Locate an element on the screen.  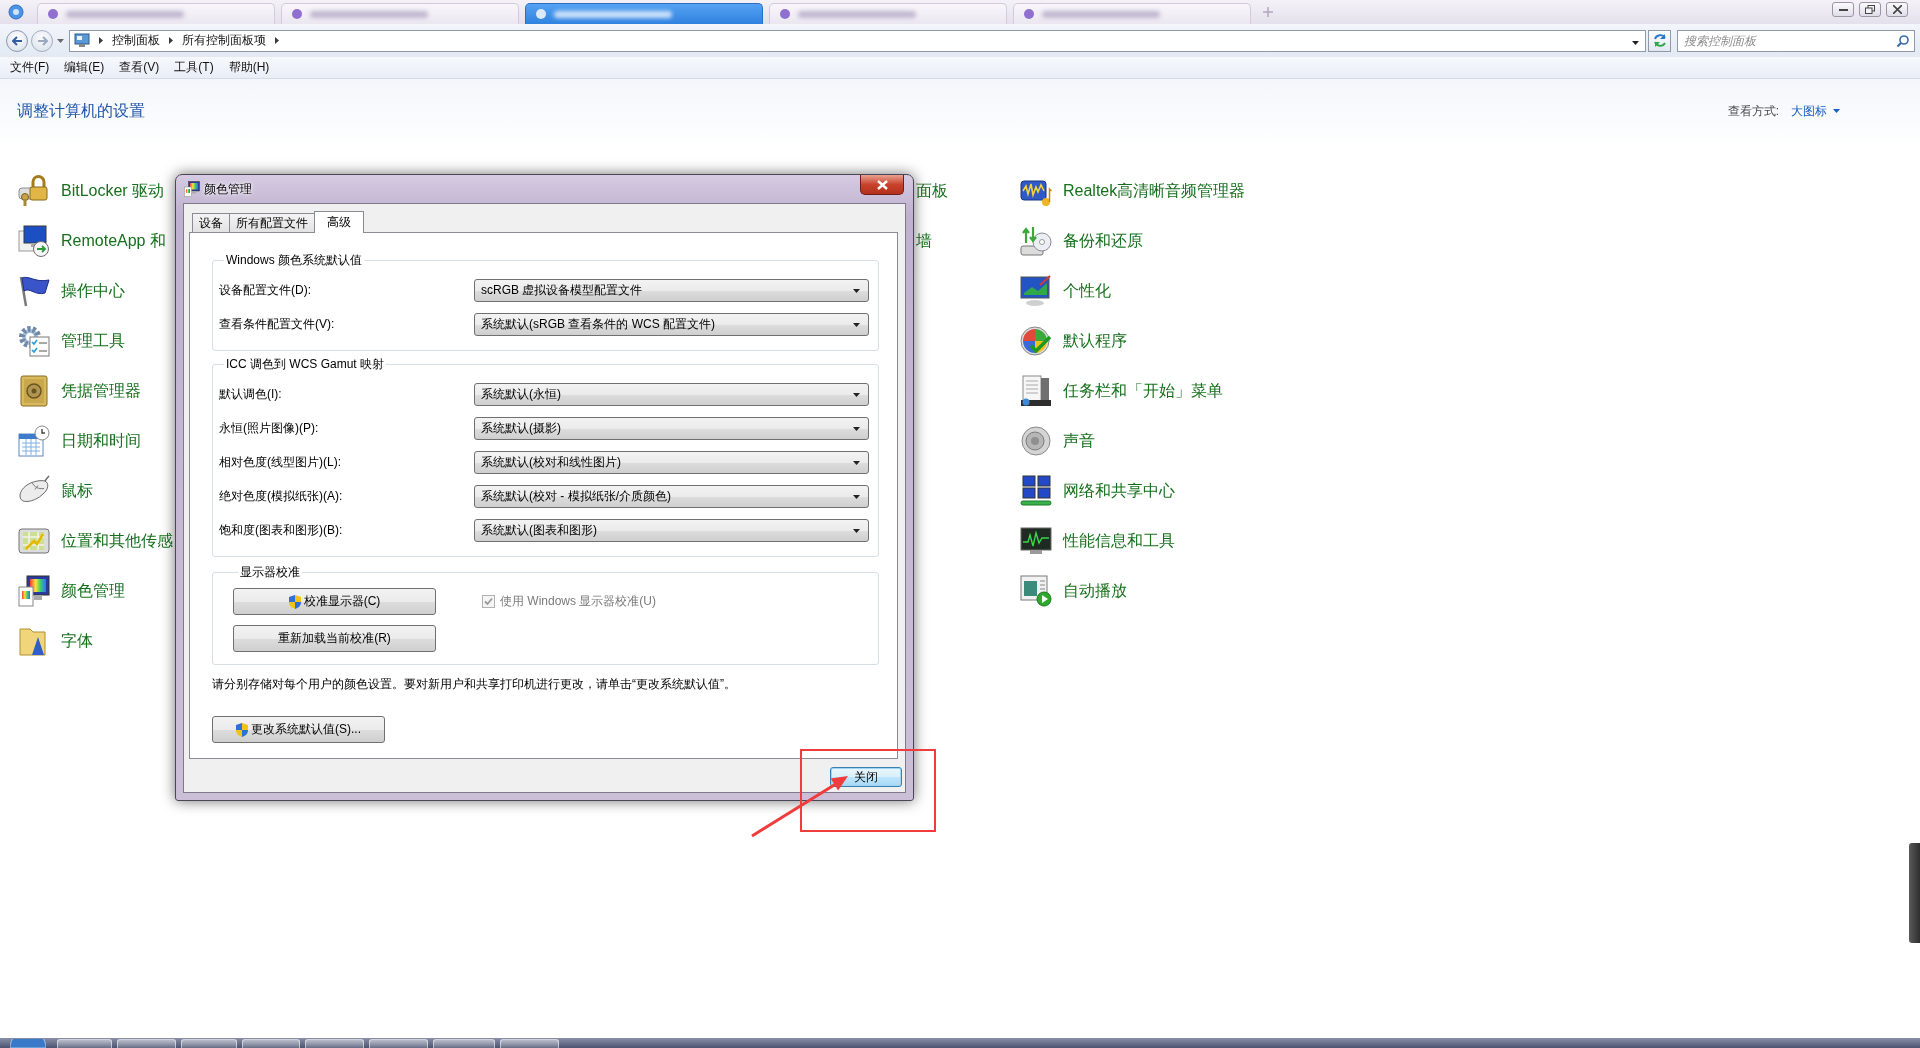
control-panel-link: 墙 is located at coordinates (924, 241).